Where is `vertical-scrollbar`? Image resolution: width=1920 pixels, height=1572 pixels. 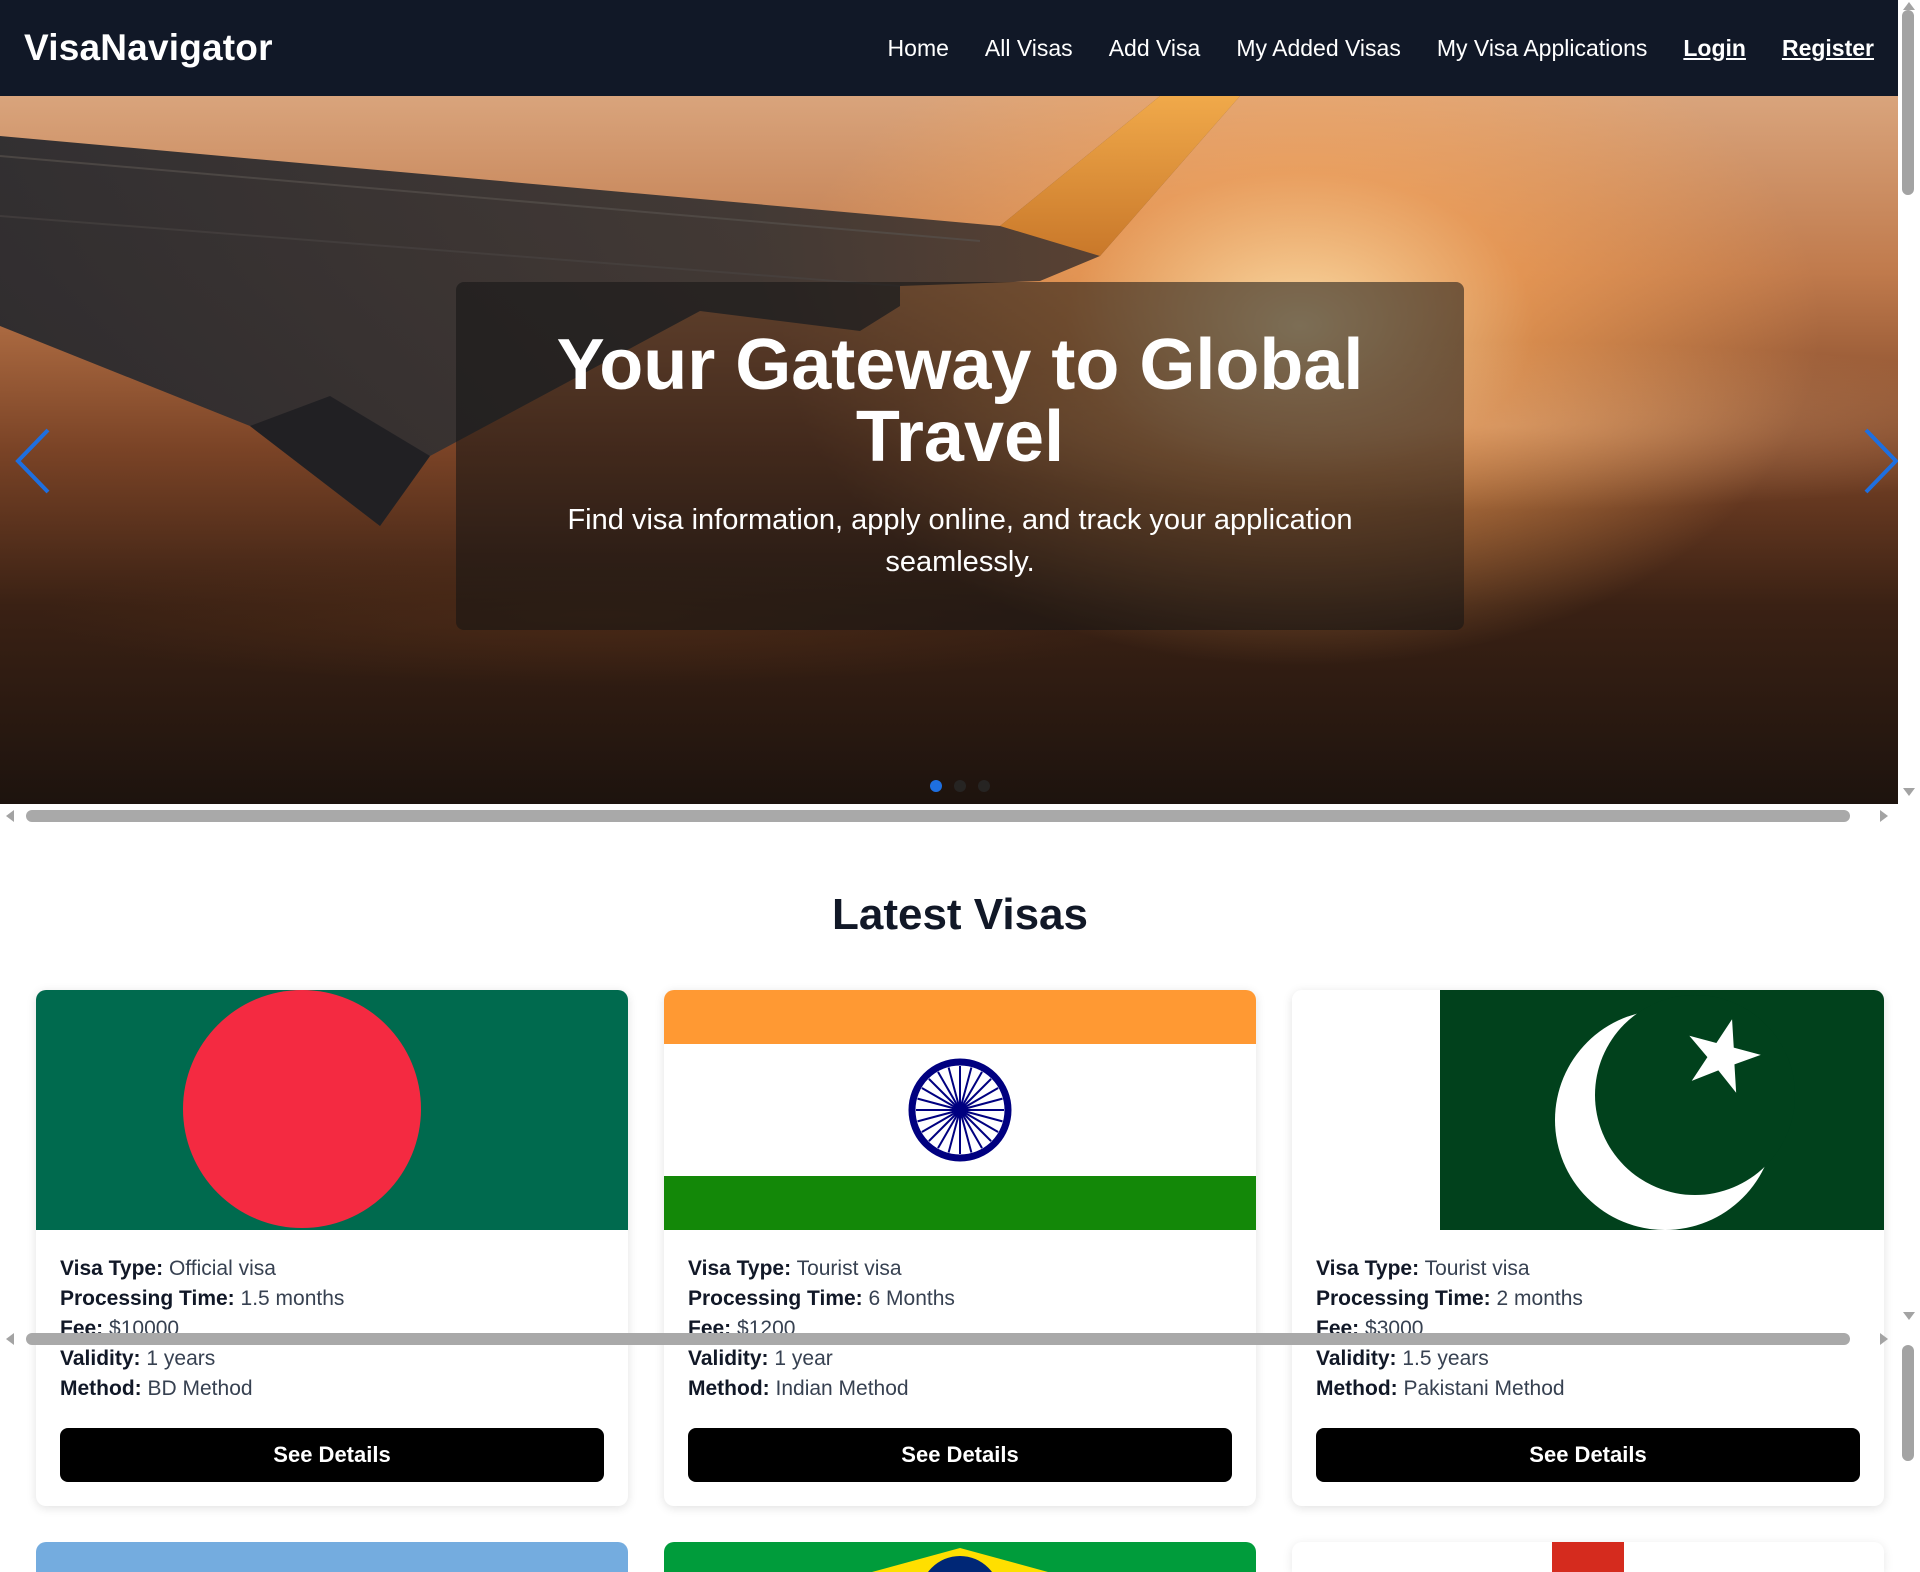 vertical-scrollbar is located at coordinates (1909, 786).